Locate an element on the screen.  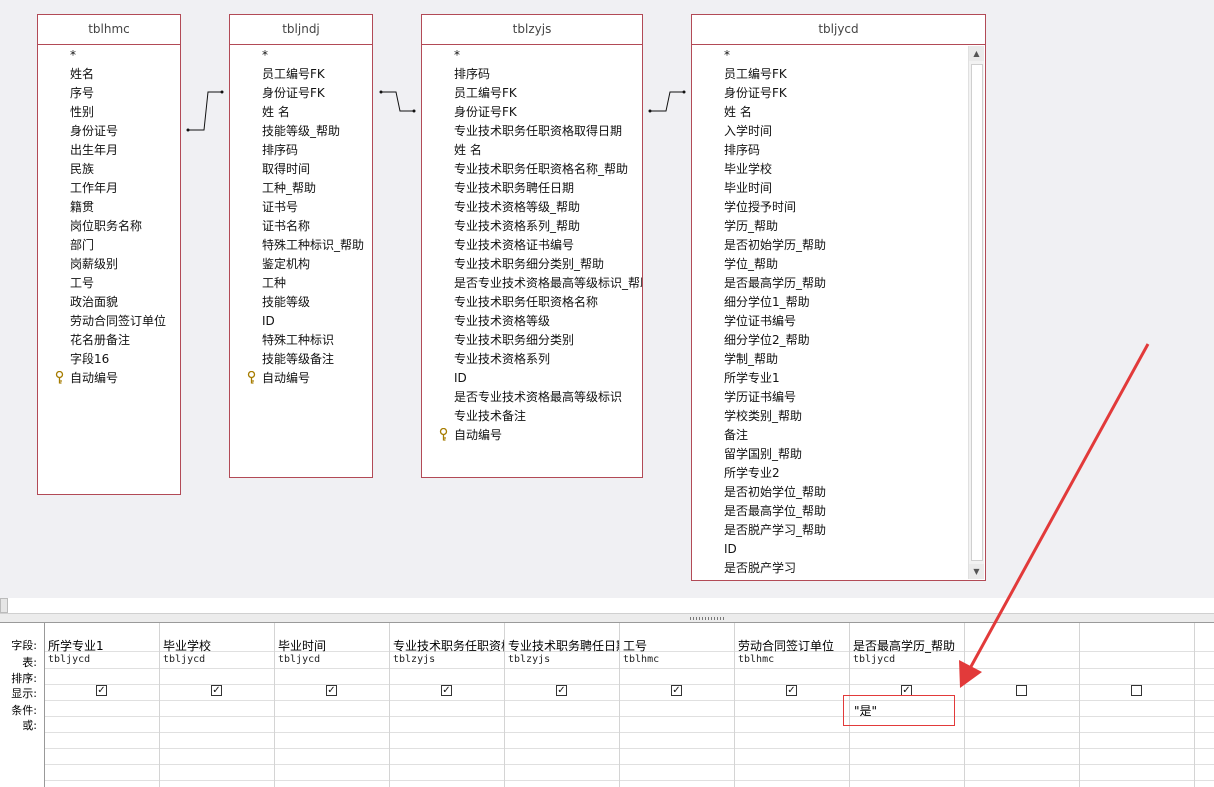
grid-column: 专业技术职务聘任日期 tblzyjs ✓ is located at coordinates (562, 705).